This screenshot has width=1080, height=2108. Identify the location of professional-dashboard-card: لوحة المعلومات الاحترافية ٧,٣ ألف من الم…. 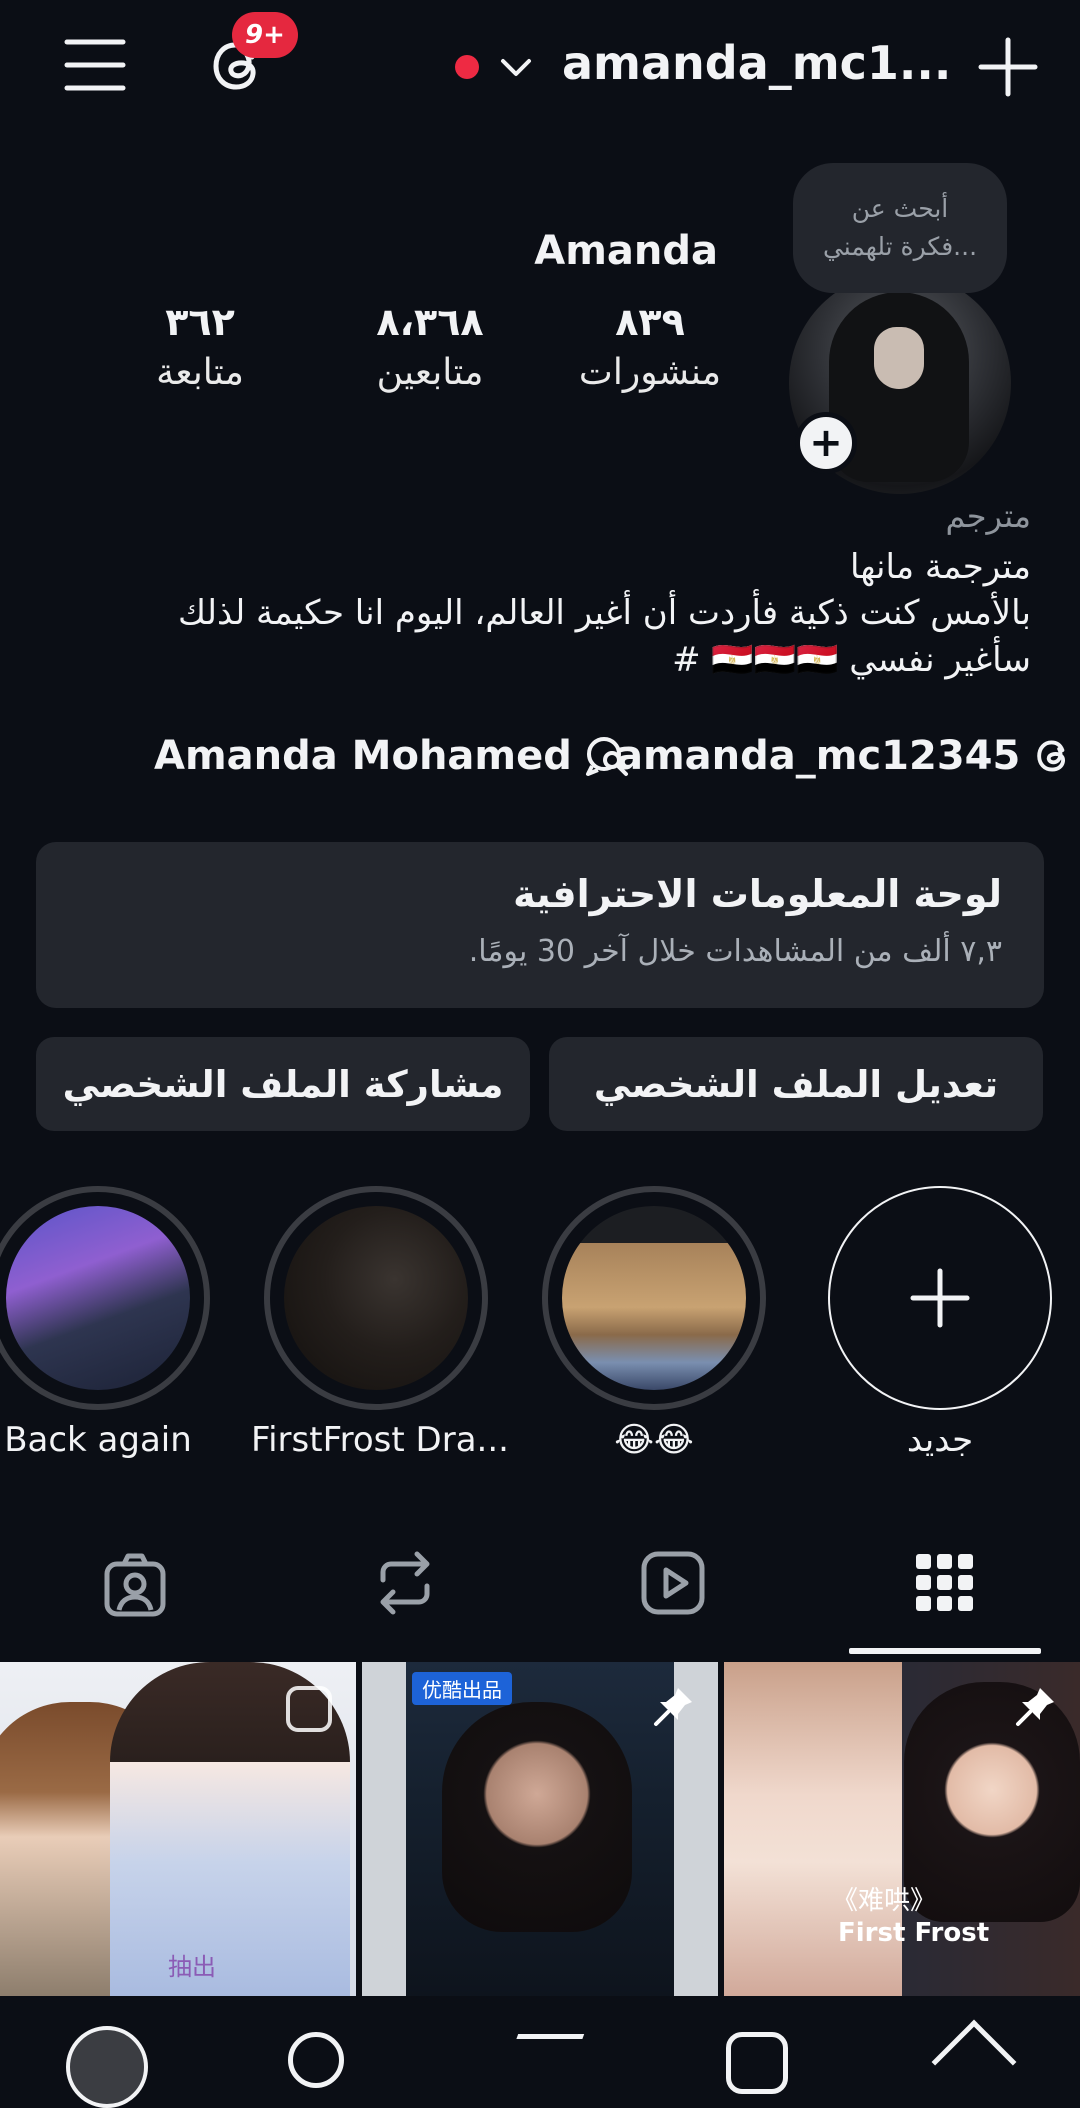
(540, 925).